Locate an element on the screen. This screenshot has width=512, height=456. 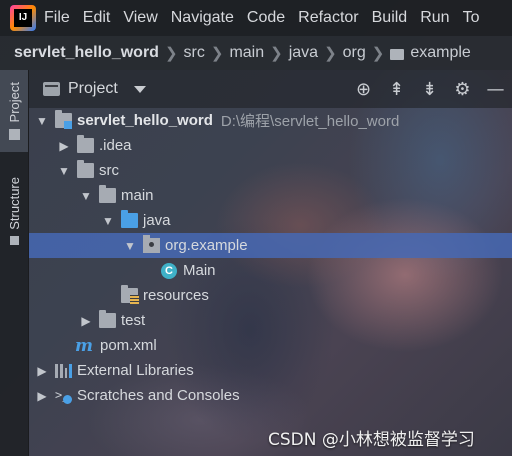
tree-label: org.example is located at coordinates (206, 245).